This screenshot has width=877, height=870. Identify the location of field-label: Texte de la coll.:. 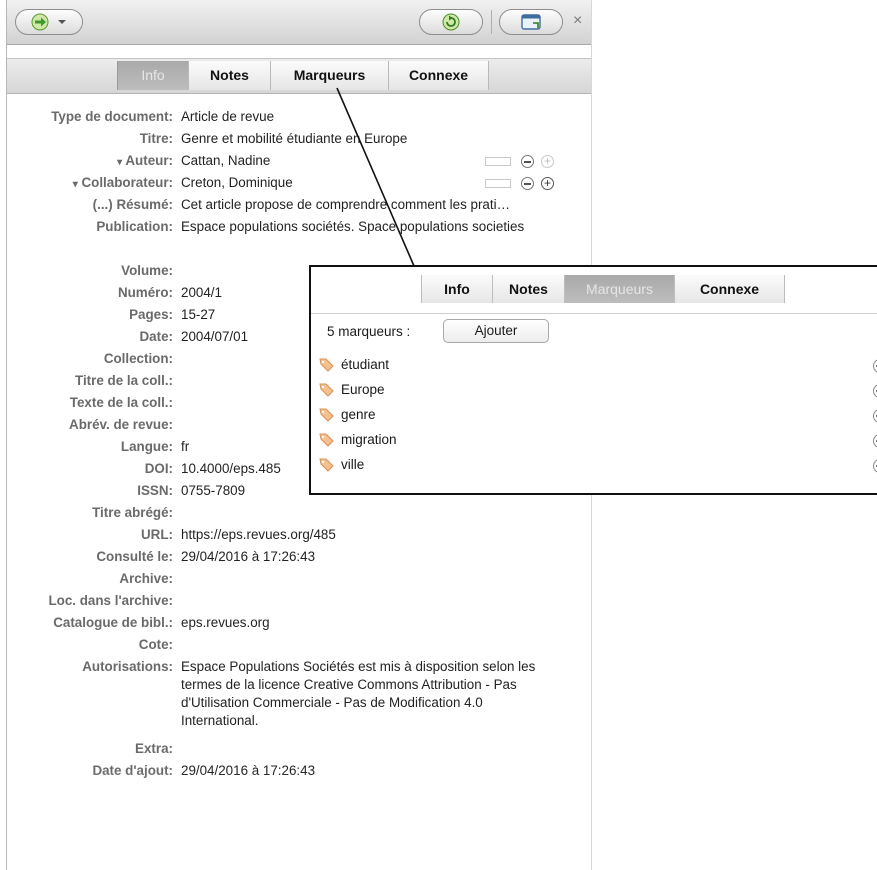
(121, 402).